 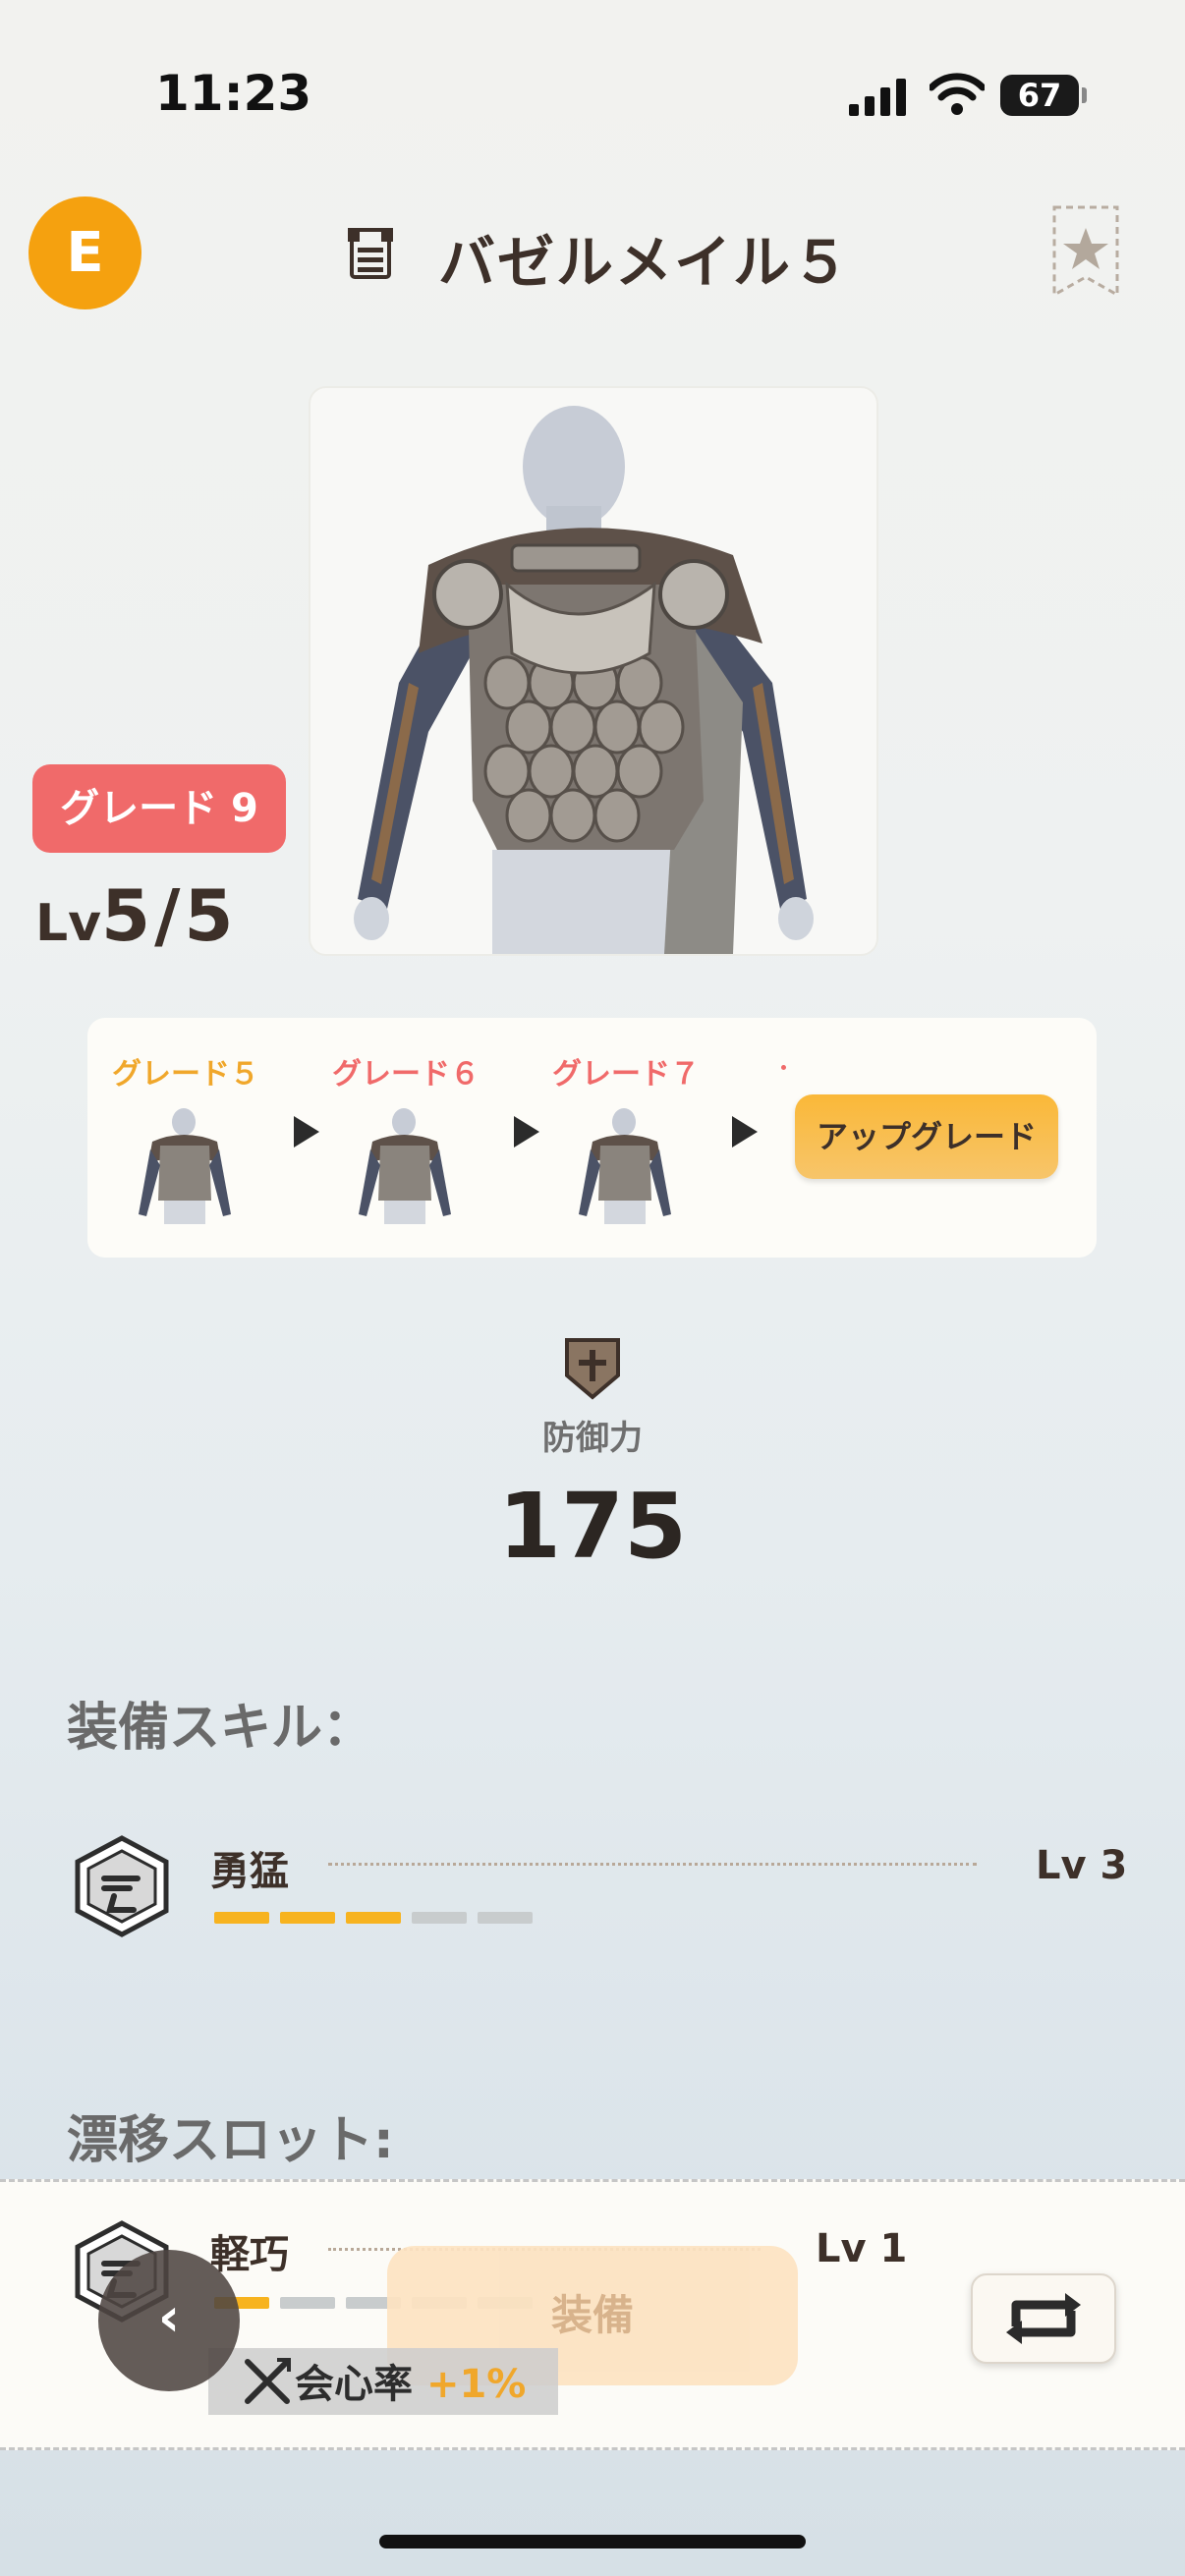 What do you see at coordinates (1085, 251) in the screenshot?
I see `favorite-bookmark-icon` at bounding box center [1085, 251].